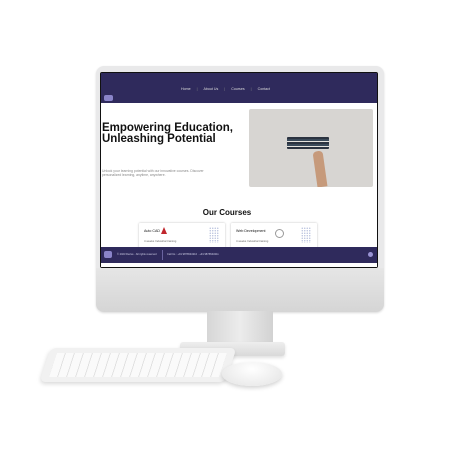 The width and height of the screenshot is (458, 459). Describe the element at coordinates (164, 230) in the screenshot. I see `autocad-logo-icon` at that location.